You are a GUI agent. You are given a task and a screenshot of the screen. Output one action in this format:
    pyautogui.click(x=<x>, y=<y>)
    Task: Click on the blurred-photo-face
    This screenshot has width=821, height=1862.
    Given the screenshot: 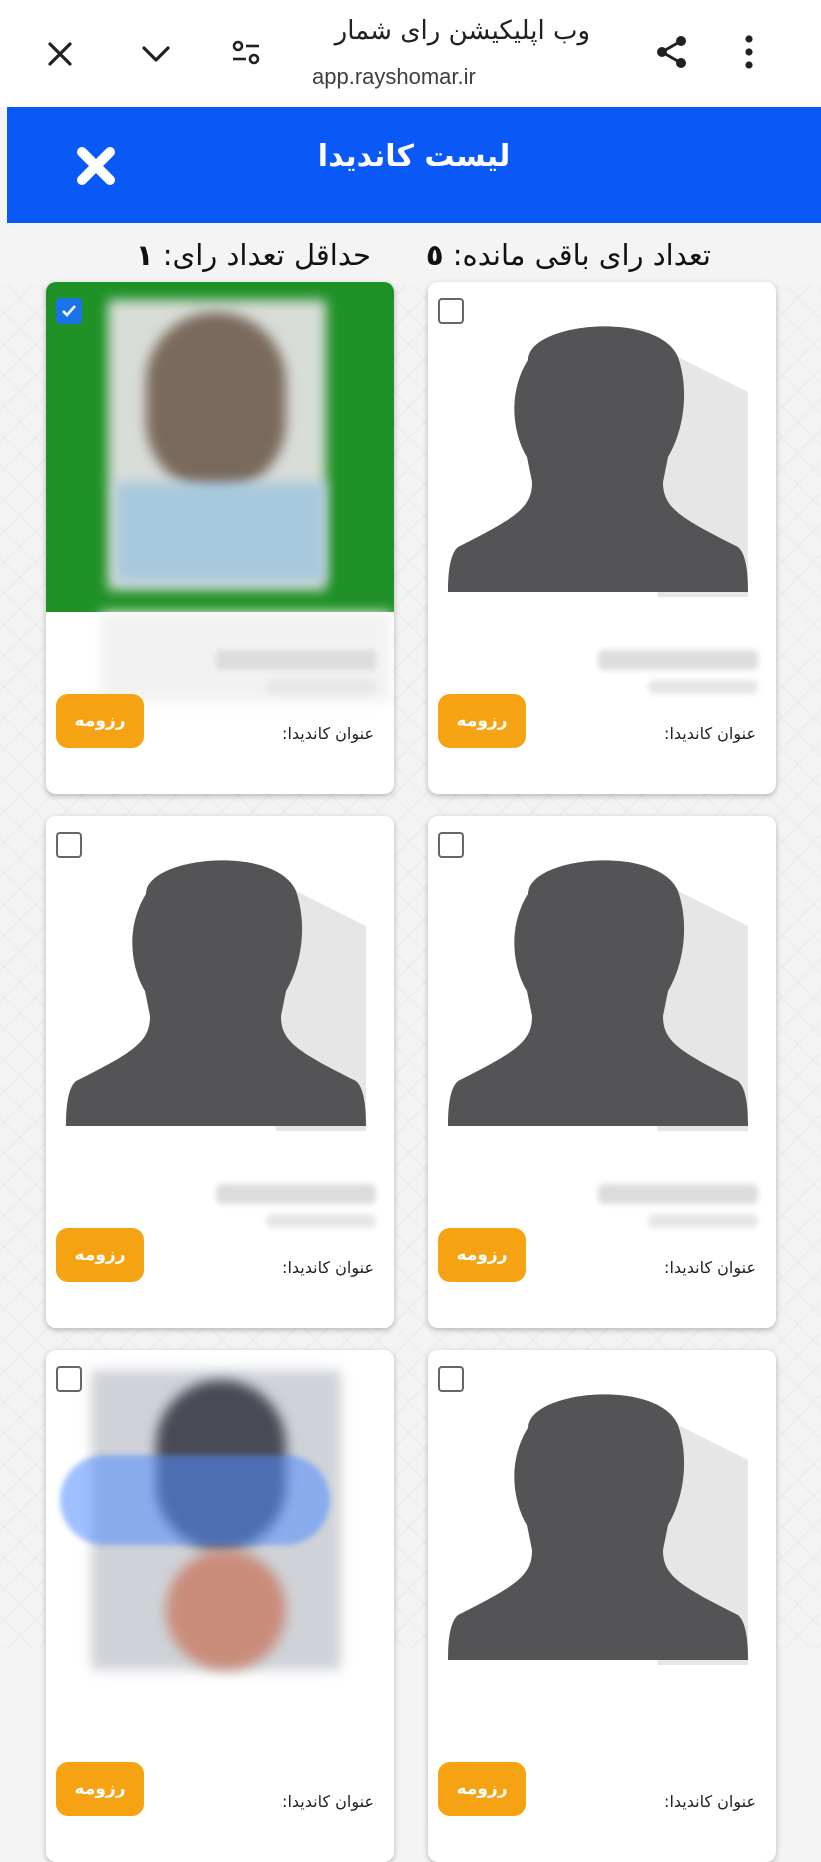 What is the action you would take?
    pyautogui.click(x=216, y=402)
    